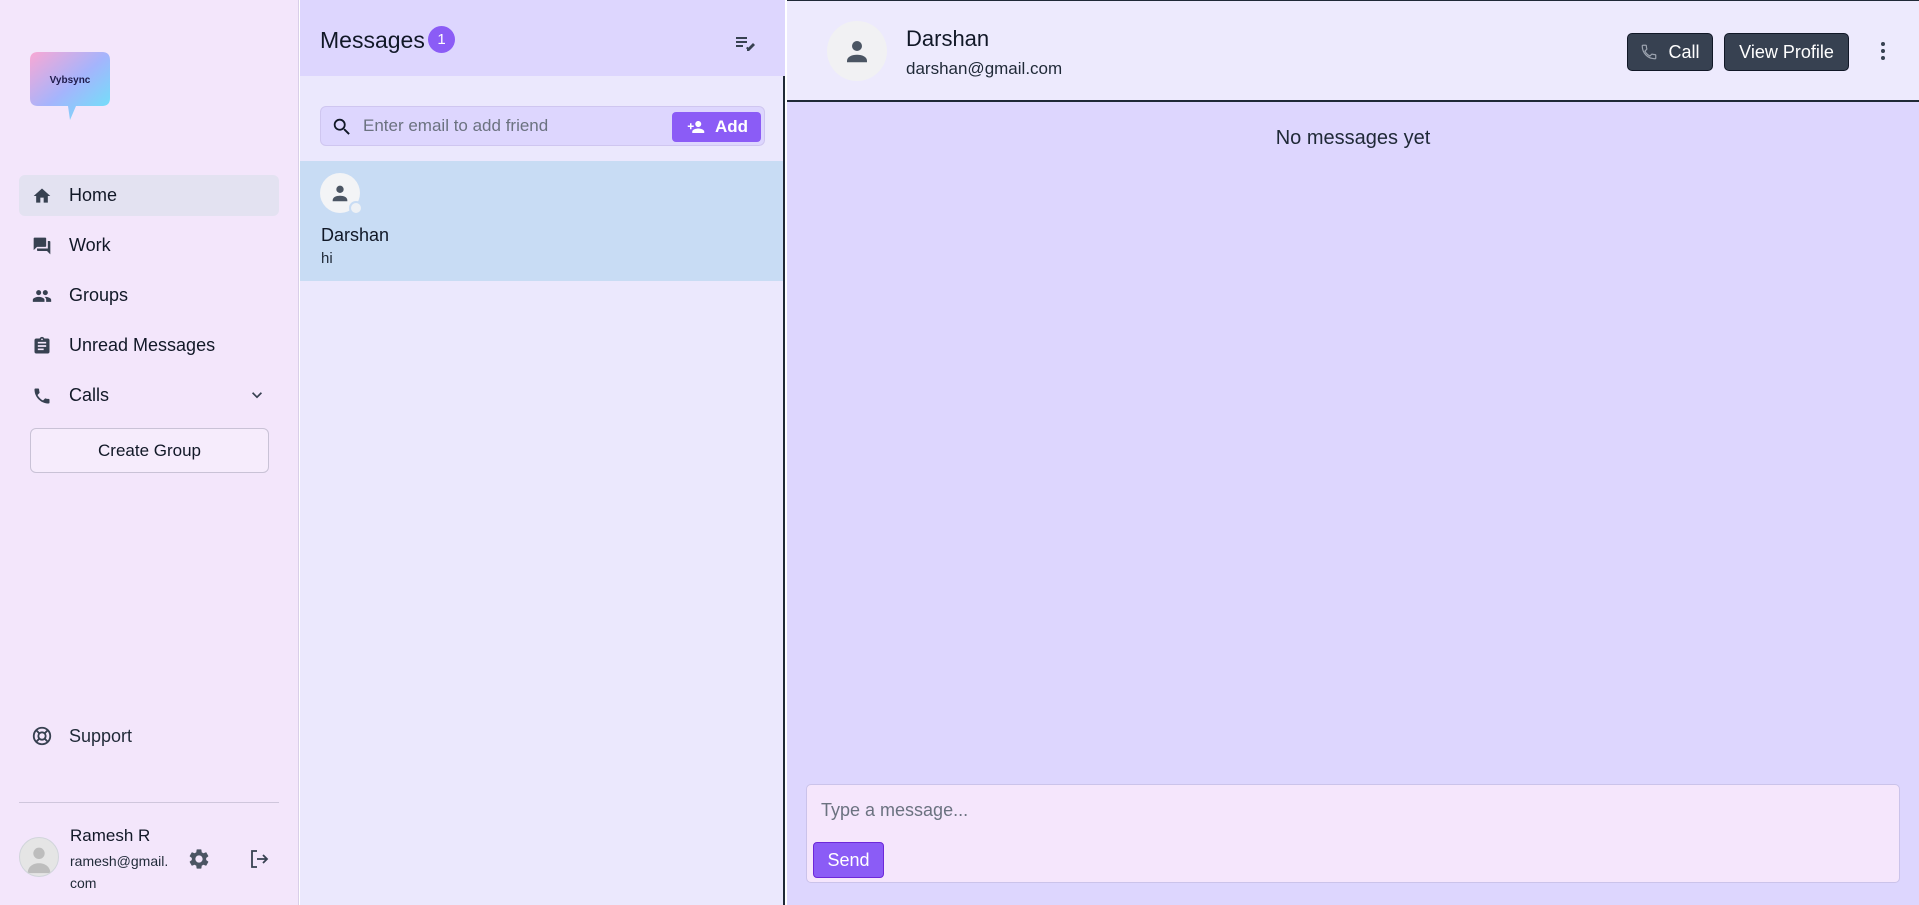  What do you see at coordinates (101, 735) in the screenshot?
I see `support-label: Support` at bounding box center [101, 735].